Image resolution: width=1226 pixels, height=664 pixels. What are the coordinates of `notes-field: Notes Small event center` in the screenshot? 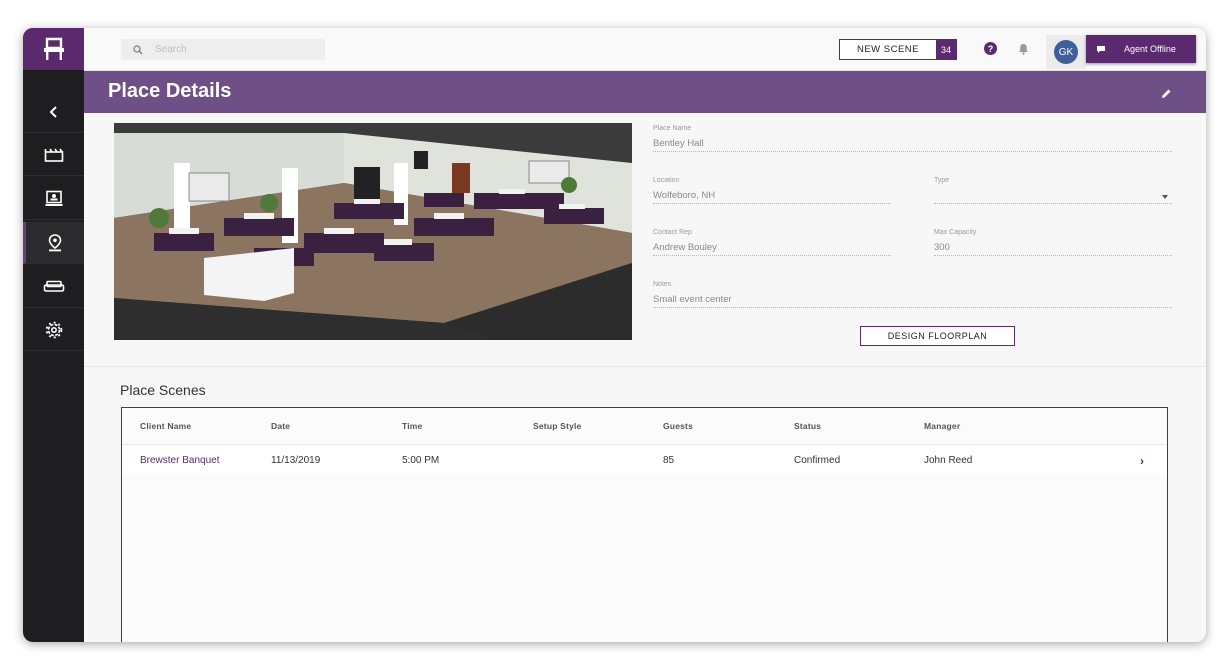 It's located at (912, 294).